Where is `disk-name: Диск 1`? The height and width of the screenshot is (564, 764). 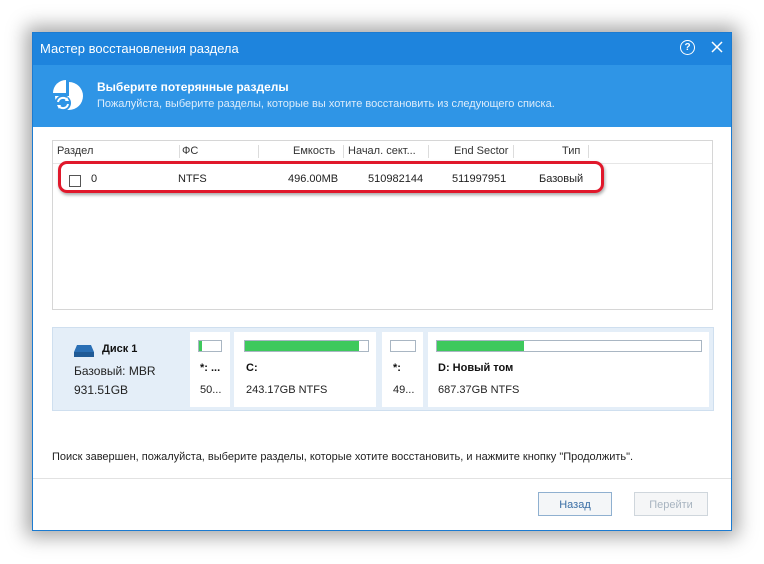 disk-name: Диск 1 is located at coordinates (120, 349).